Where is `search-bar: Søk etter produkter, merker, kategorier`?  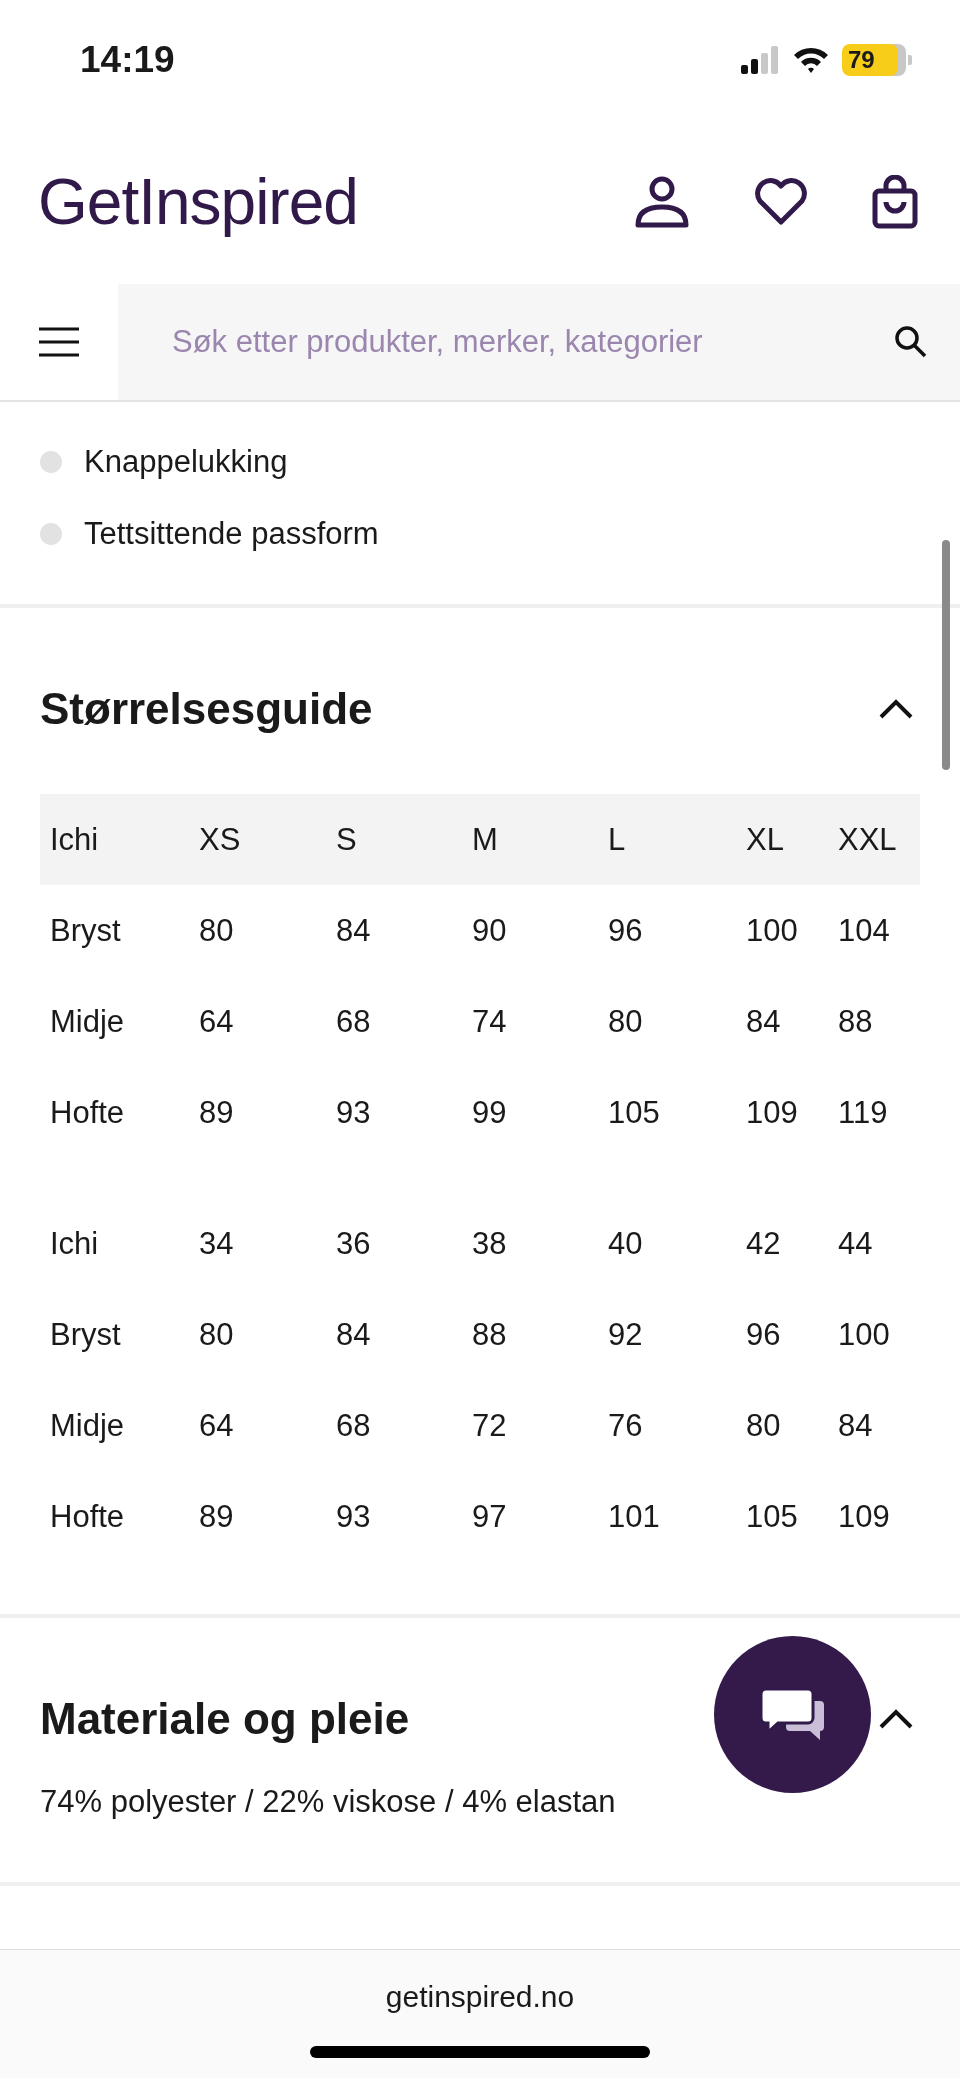 search-bar: Søk etter produkter, merker, kategorier is located at coordinates (539, 342).